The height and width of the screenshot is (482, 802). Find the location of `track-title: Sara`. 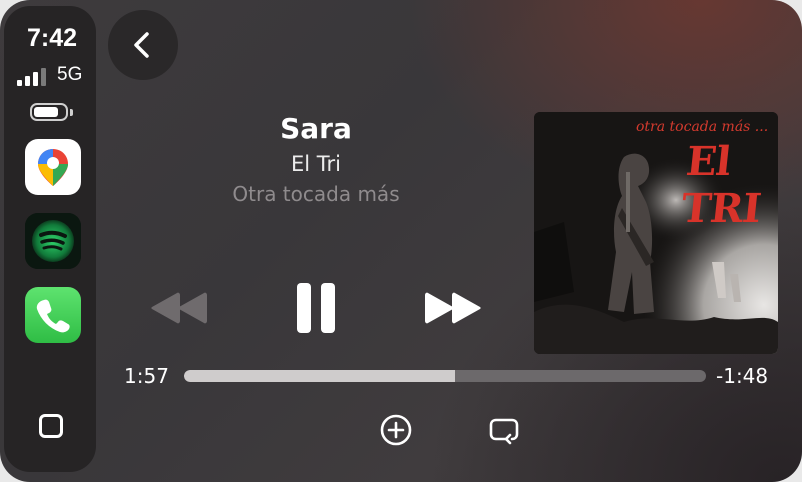

track-title: Sara is located at coordinates (316, 128).